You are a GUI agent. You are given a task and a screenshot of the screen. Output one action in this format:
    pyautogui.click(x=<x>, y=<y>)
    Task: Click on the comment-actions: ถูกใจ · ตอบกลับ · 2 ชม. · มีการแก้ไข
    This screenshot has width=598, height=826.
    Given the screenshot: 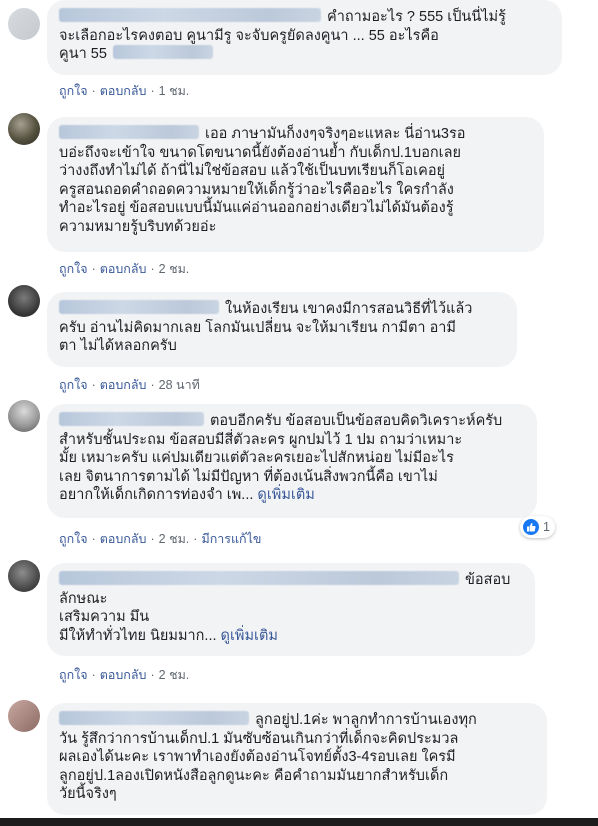 What is the action you would take?
    pyautogui.click(x=160, y=539)
    